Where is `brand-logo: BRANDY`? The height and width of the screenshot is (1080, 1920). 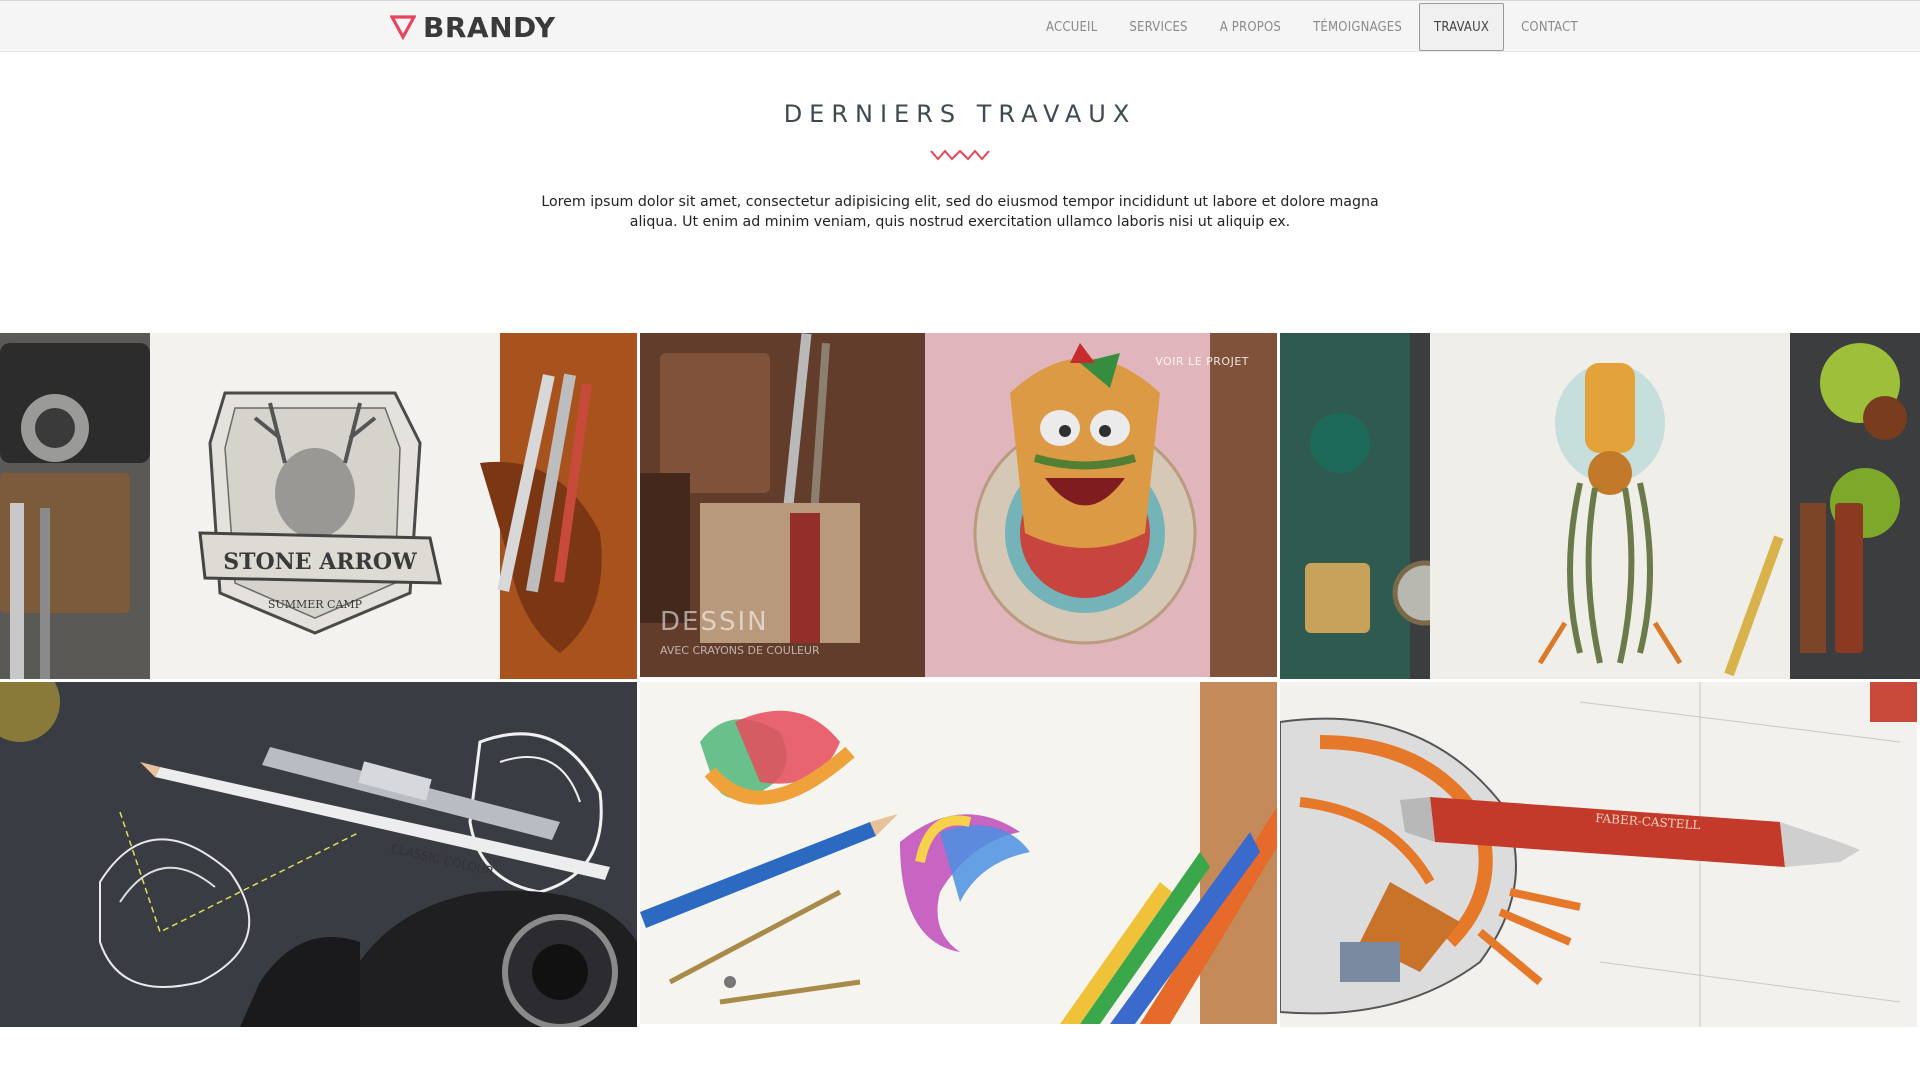 brand-logo: BRANDY is located at coordinates (473, 27).